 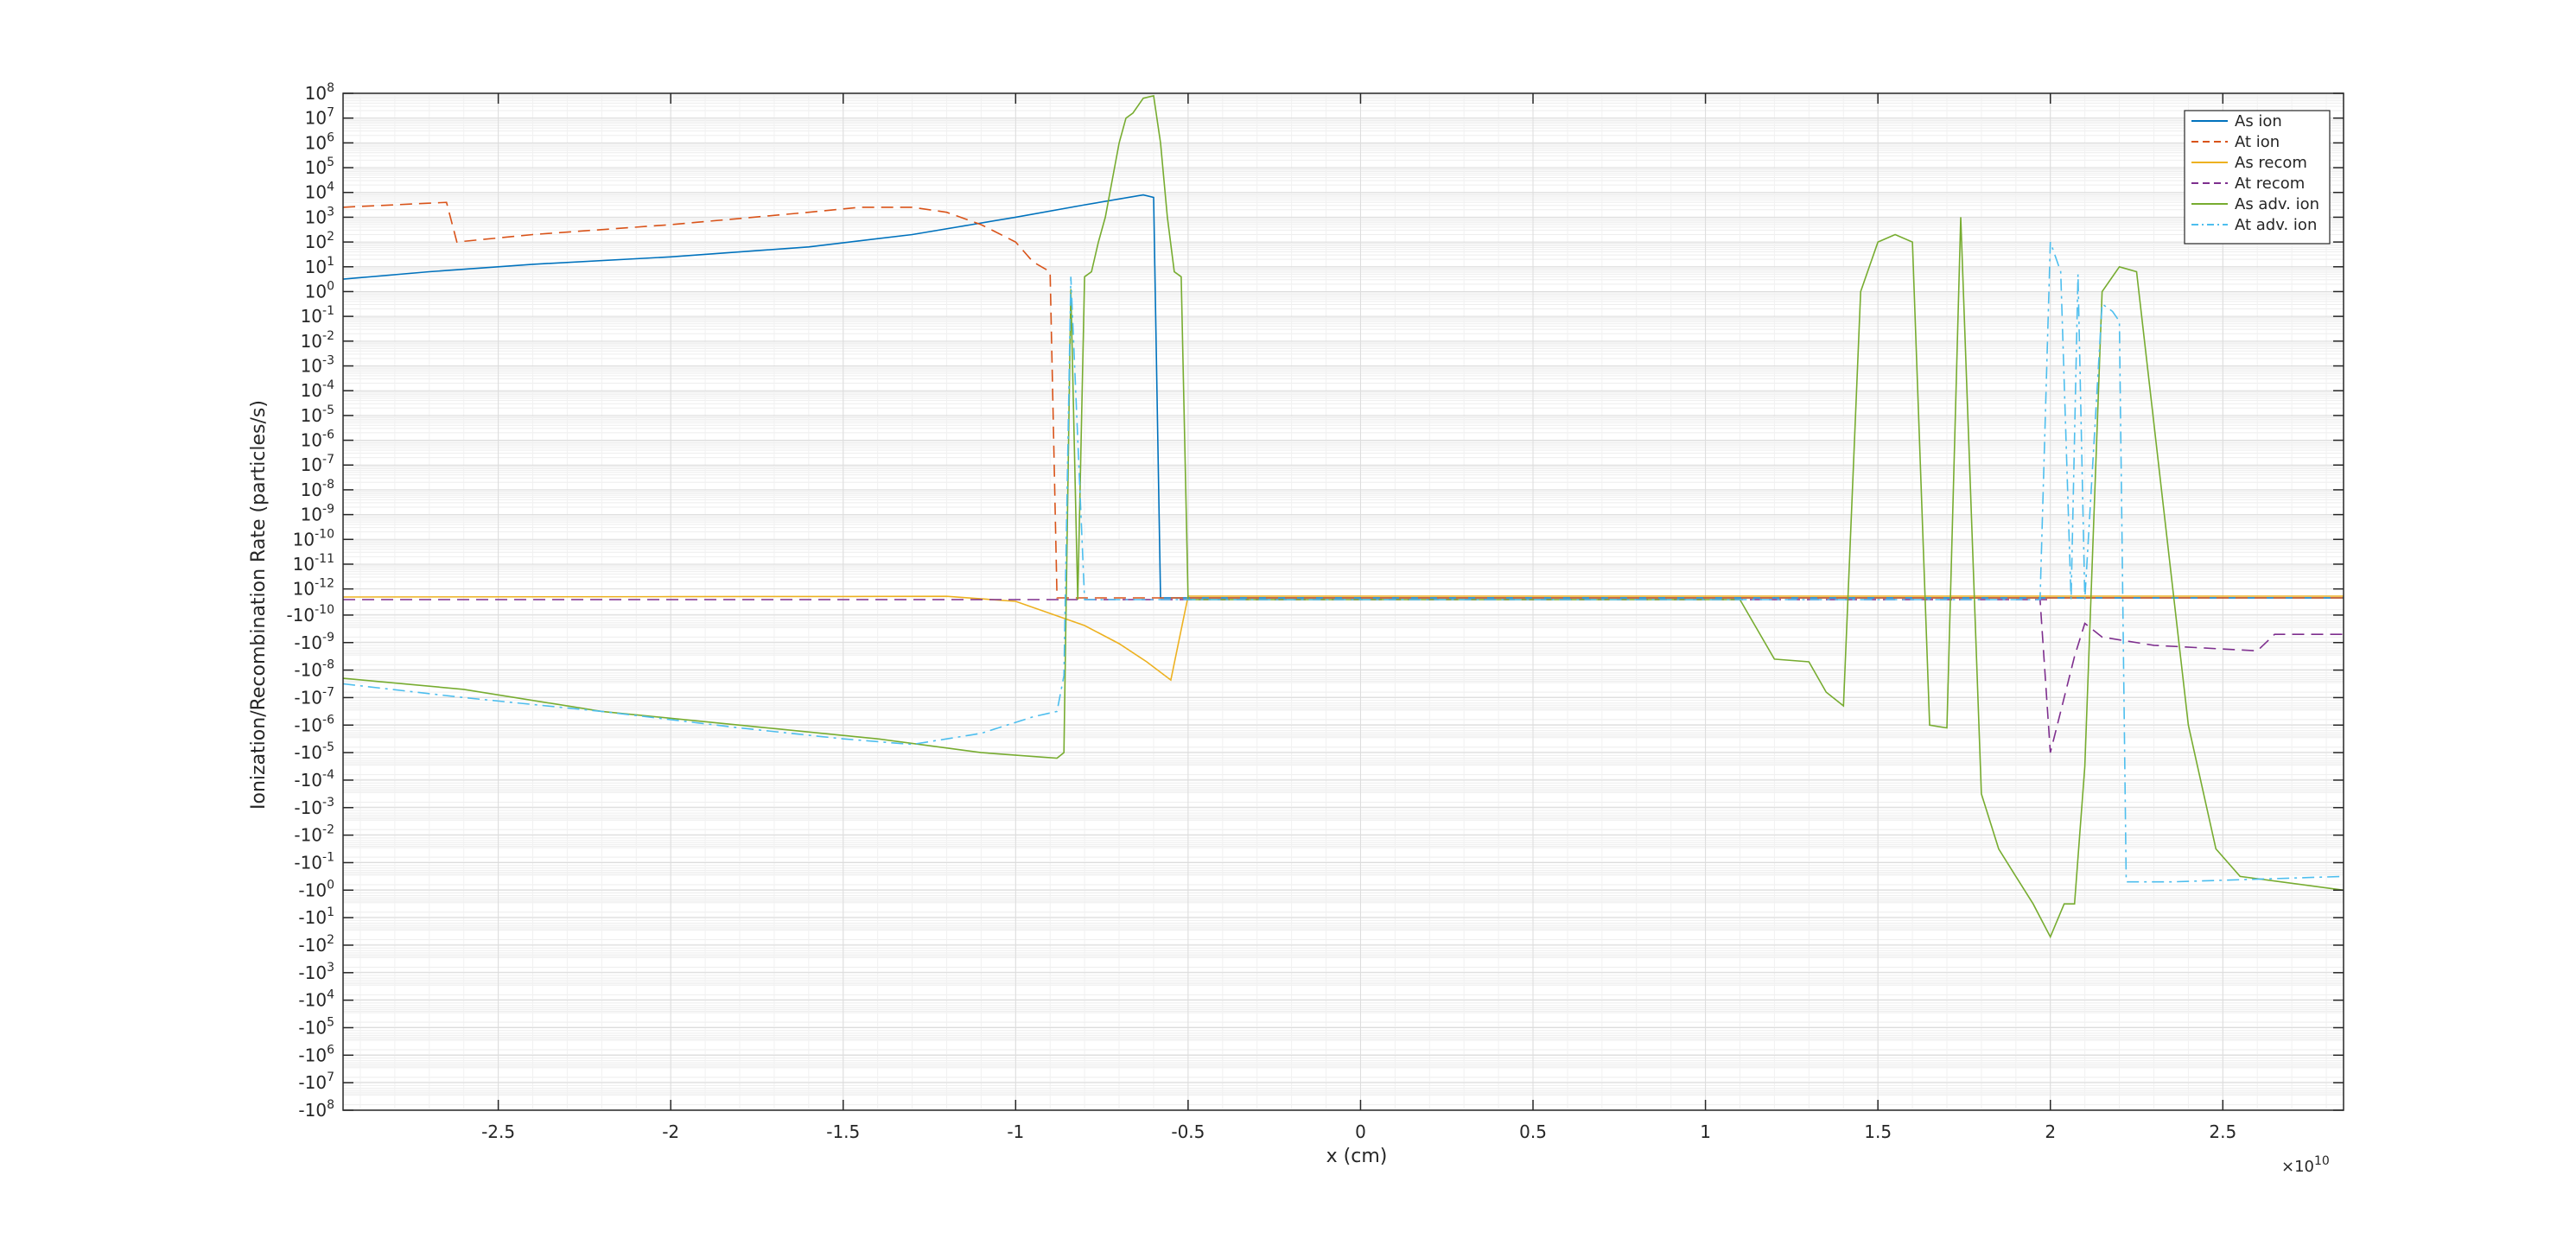 What do you see at coordinates (1360, 1131) in the screenshot?
I see `x-tick-label: 0` at bounding box center [1360, 1131].